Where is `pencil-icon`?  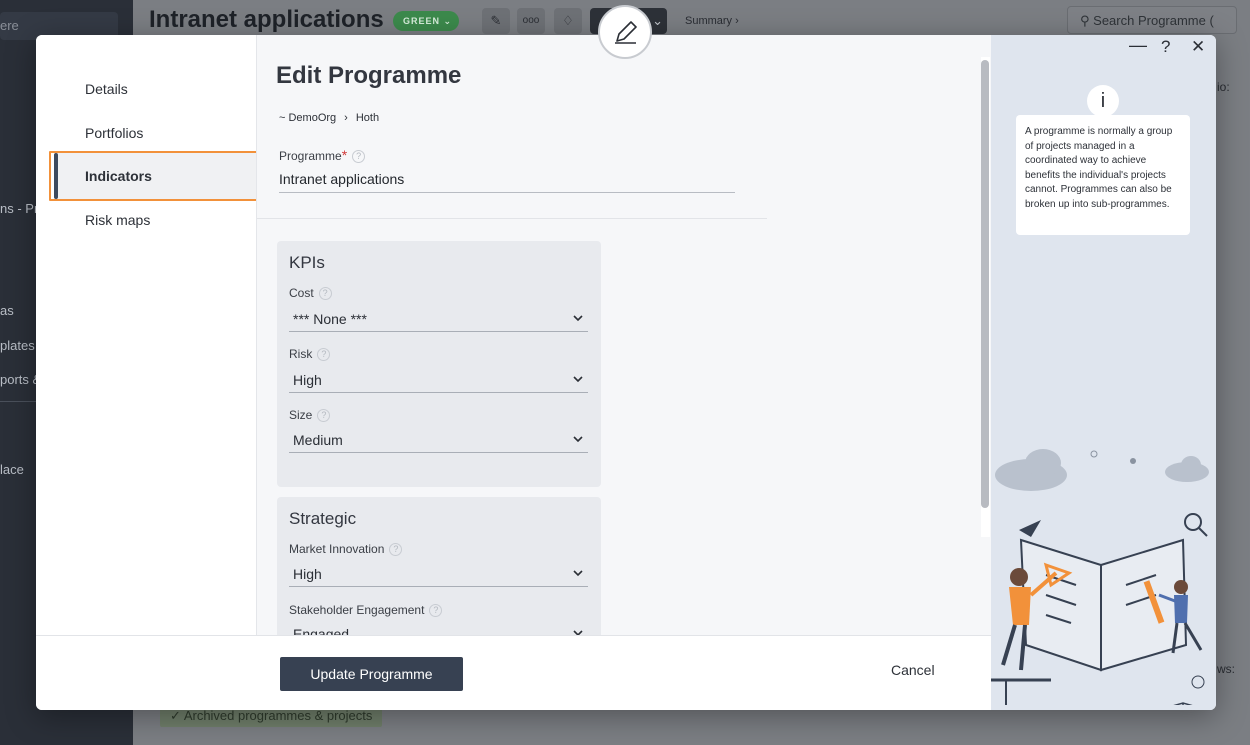 pencil-icon is located at coordinates (626, 32).